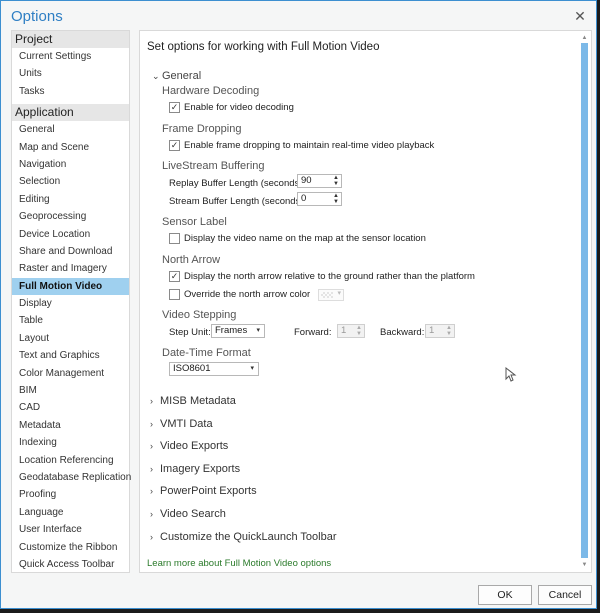  What do you see at coordinates (70, 56) in the screenshot?
I see `sidebar-item-current-settings: Current Settings` at bounding box center [70, 56].